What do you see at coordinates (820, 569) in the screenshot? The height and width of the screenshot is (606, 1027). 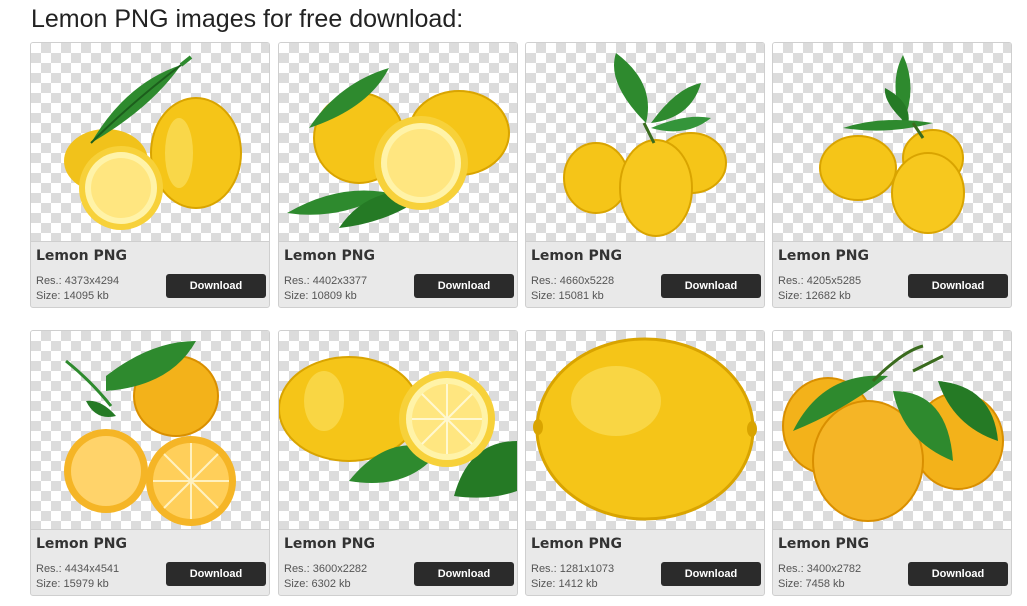 I see `resolution-text: Res.: 3400x2782` at bounding box center [820, 569].